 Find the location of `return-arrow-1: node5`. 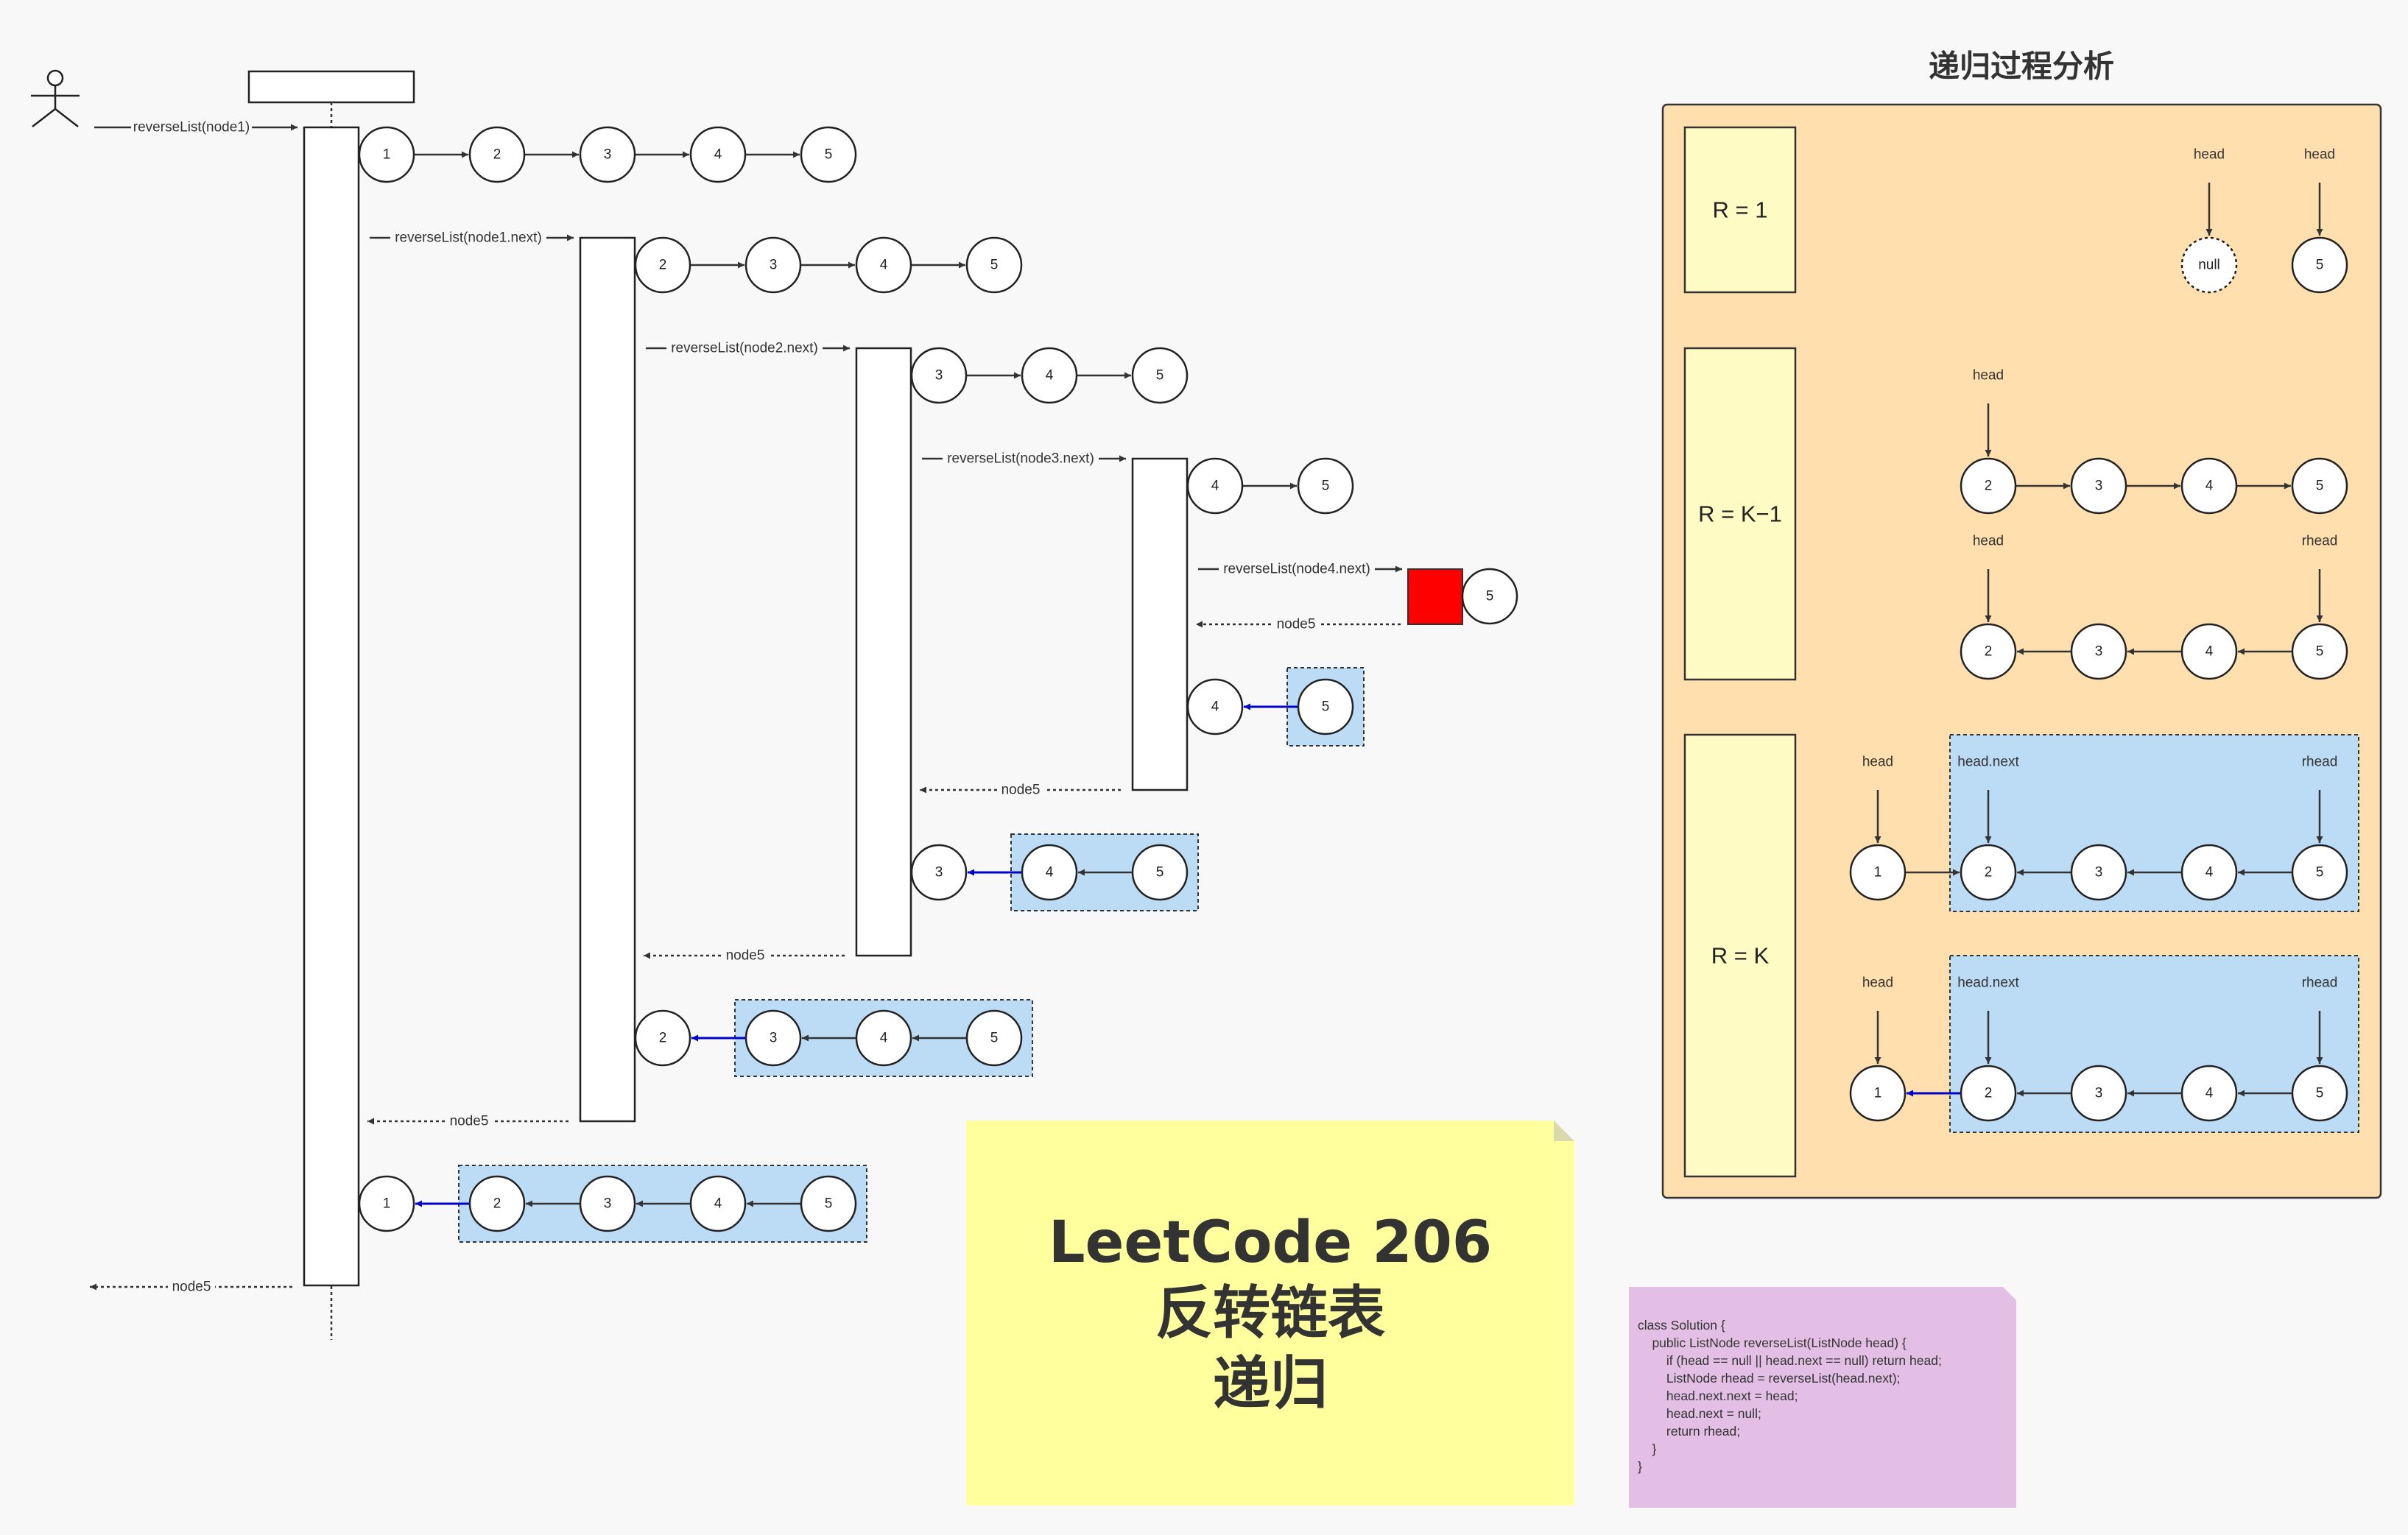

return-arrow-1: node5 is located at coordinates (191, 1287).